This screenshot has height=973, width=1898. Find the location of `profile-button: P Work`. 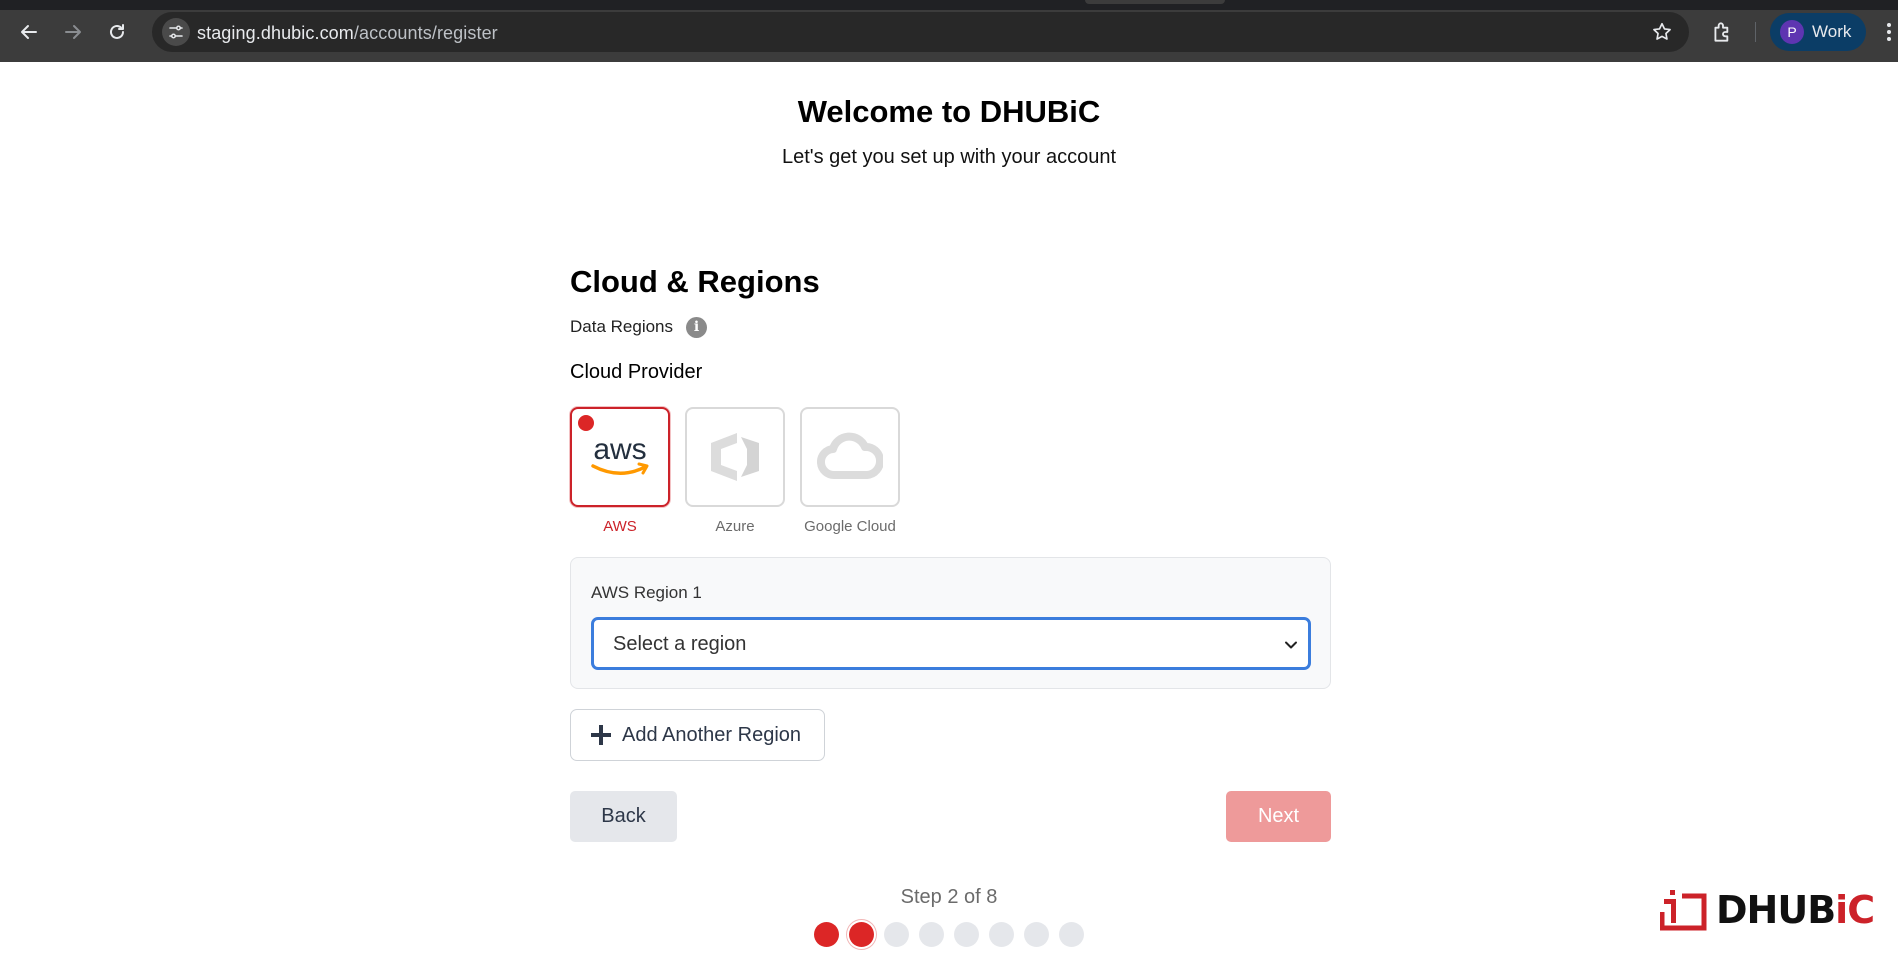

profile-button: P Work is located at coordinates (1818, 32).